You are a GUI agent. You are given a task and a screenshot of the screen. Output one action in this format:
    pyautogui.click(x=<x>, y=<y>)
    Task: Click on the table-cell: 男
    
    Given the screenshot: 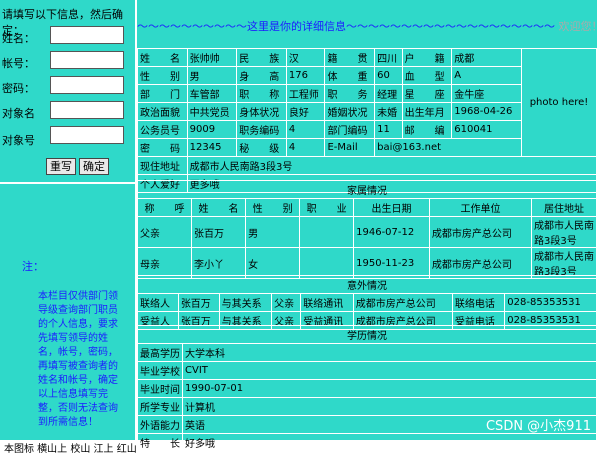 What is the action you would take?
    pyautogui.click(x=273, y=232)
    